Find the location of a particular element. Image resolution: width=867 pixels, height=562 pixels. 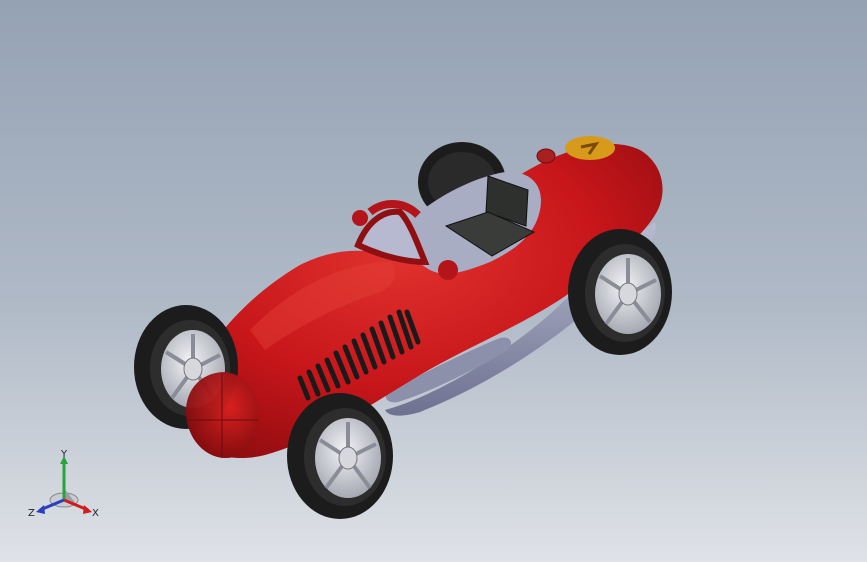

z-axis-label: Z is located at coordinates (31, 513).